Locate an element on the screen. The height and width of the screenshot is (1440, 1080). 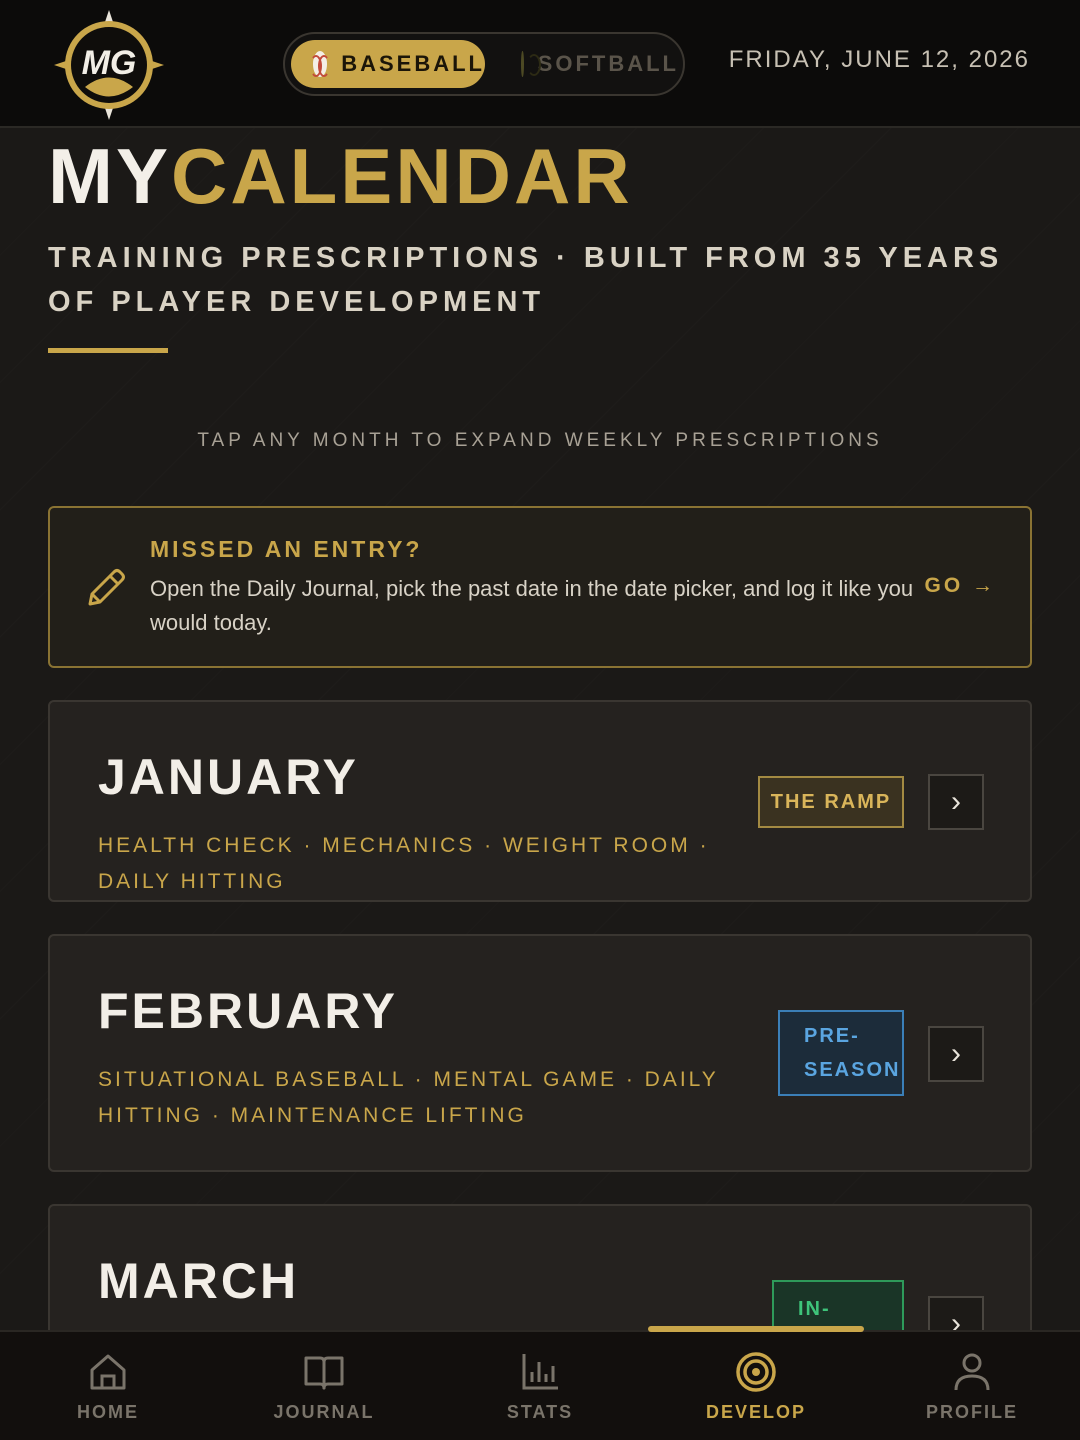
month-name: FEBRUARY is located at coordinates (248, 1011).